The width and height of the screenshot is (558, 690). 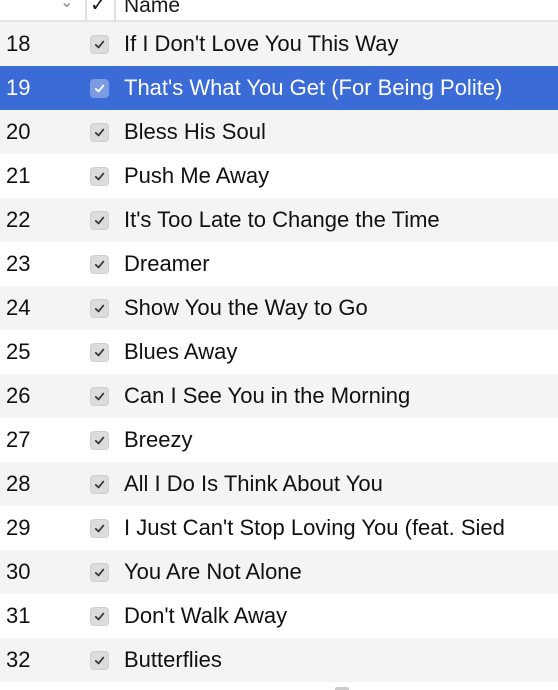 I want to click on column-header-checked: ✓, so click(x=100, y=10).